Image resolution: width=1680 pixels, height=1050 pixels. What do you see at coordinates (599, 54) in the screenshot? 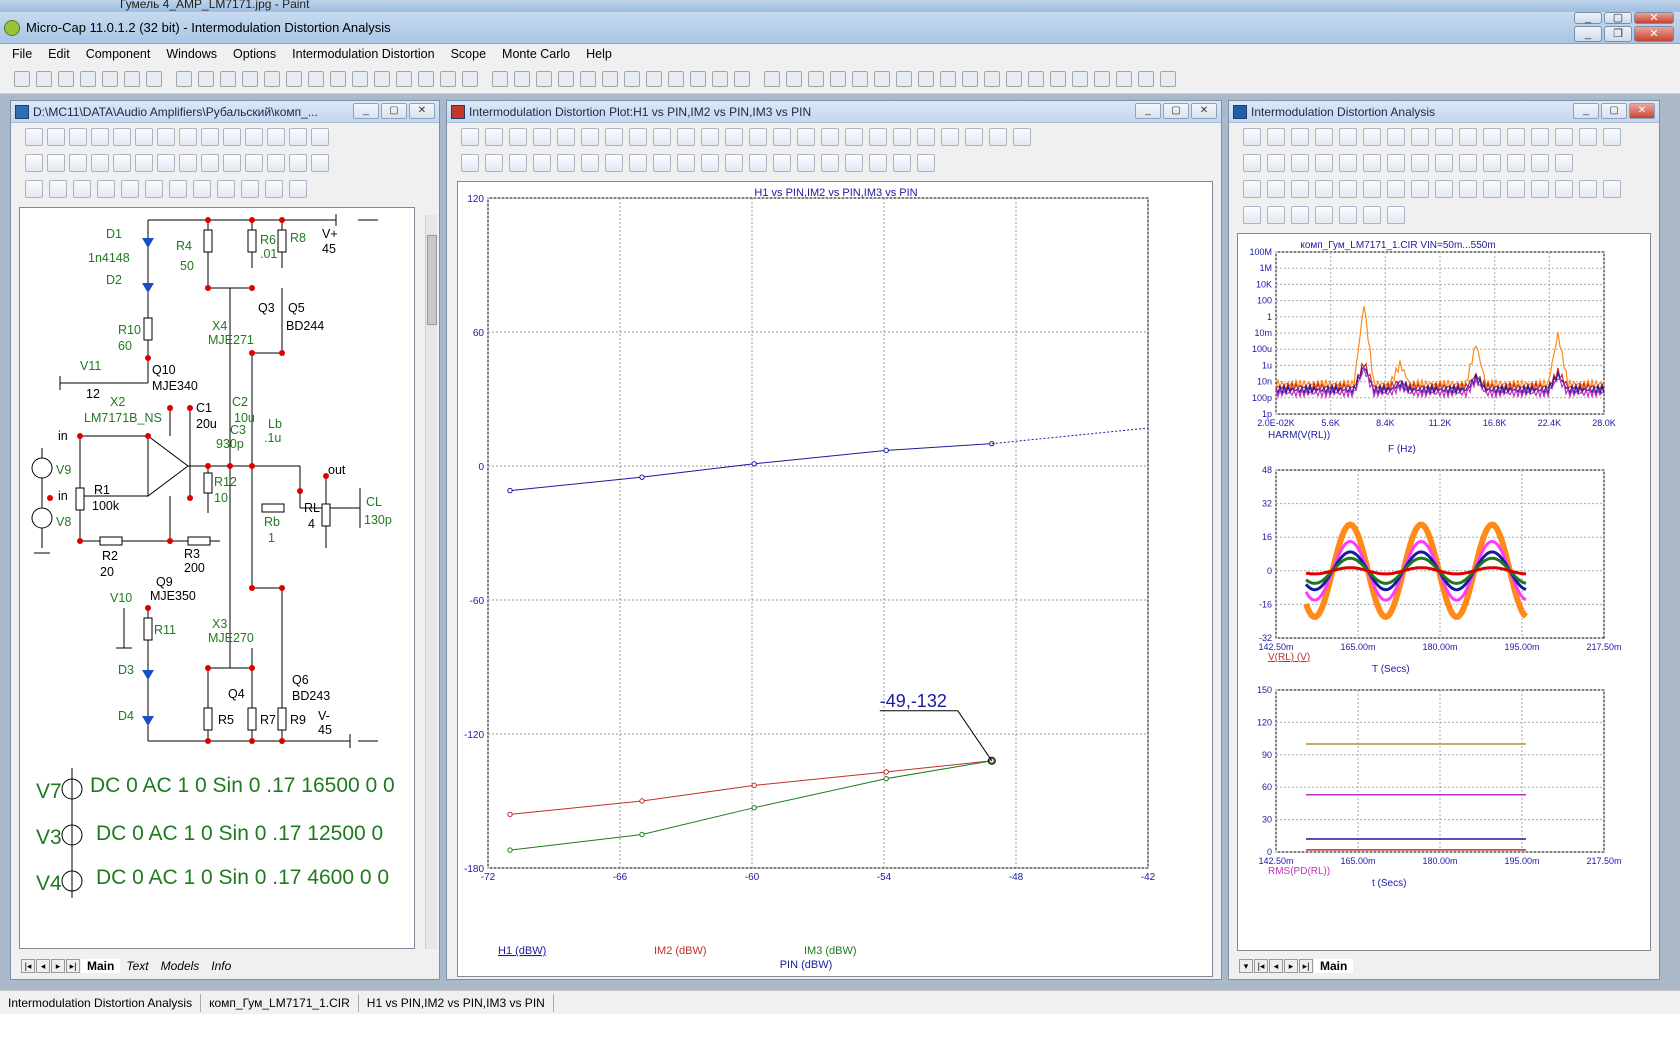
I see `menu-help: Help` at bounding box center [599, 54].